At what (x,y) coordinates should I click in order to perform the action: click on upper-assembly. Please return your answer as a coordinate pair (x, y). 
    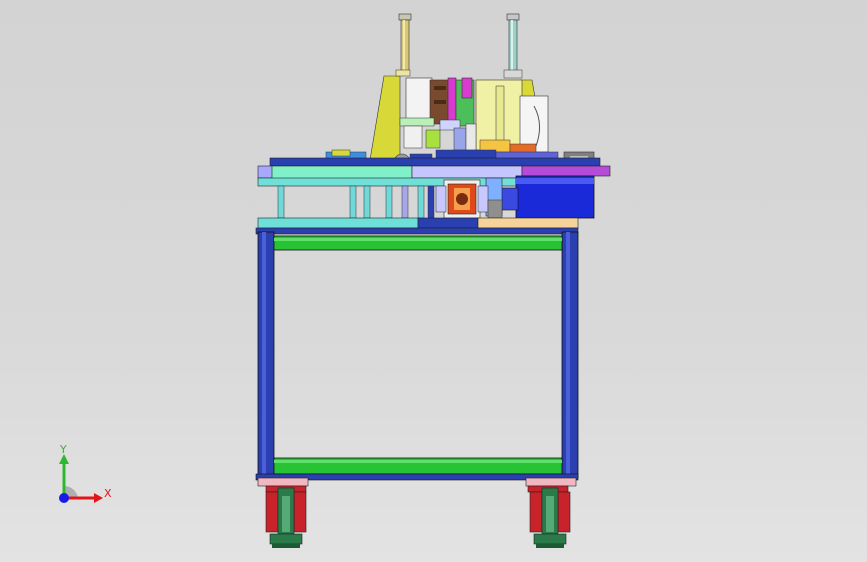
    Looking at the image, I should click on (460, 120).